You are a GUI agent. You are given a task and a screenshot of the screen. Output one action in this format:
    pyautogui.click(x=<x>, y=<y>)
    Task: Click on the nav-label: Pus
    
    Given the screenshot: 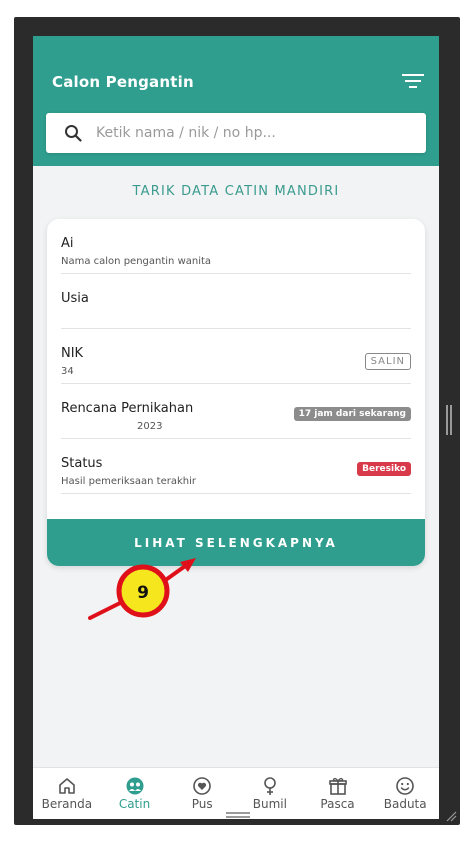 What is the action you would take?
    pyautogui.click(x=202, y=804)
    